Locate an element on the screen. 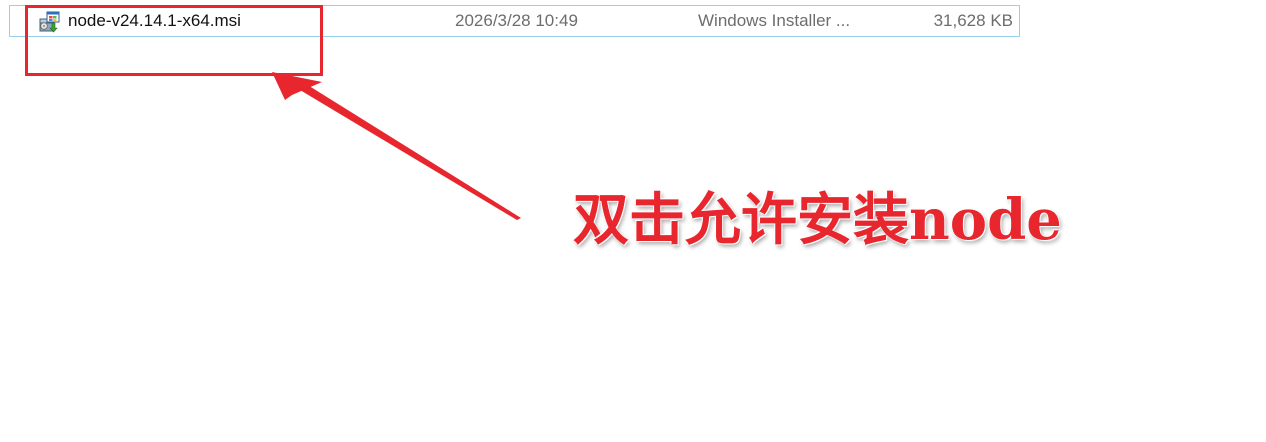 Image resolution: width=1266 pixels, height=442 pixels. file-date-modified: 2026/3/28 10:49 is located at coordinates (516, 20).